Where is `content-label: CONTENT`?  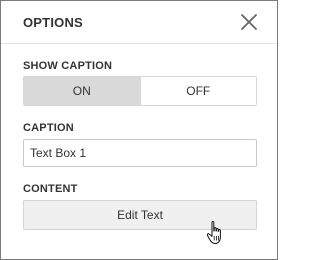
content-label: CONTENT is located at coordinates (50, 189).